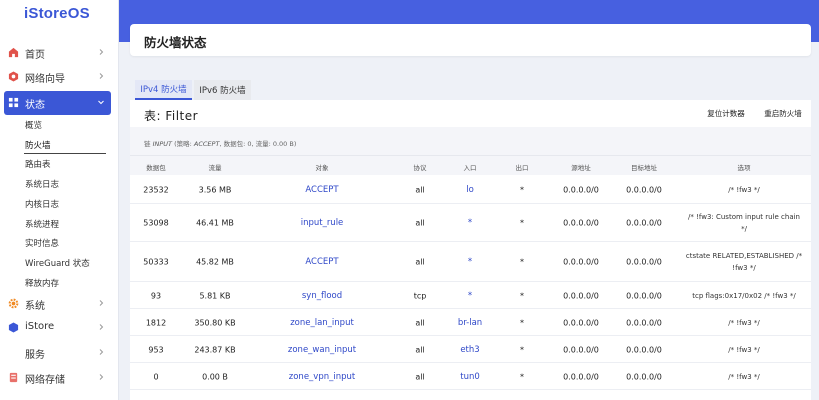  What do you see at coordinates (470, 165) in the screenshot?
I see `table-header: 数据包 流量 对象 协议 入口 出口 源地址 目标地址 选项` at bounding box center [470, 165].